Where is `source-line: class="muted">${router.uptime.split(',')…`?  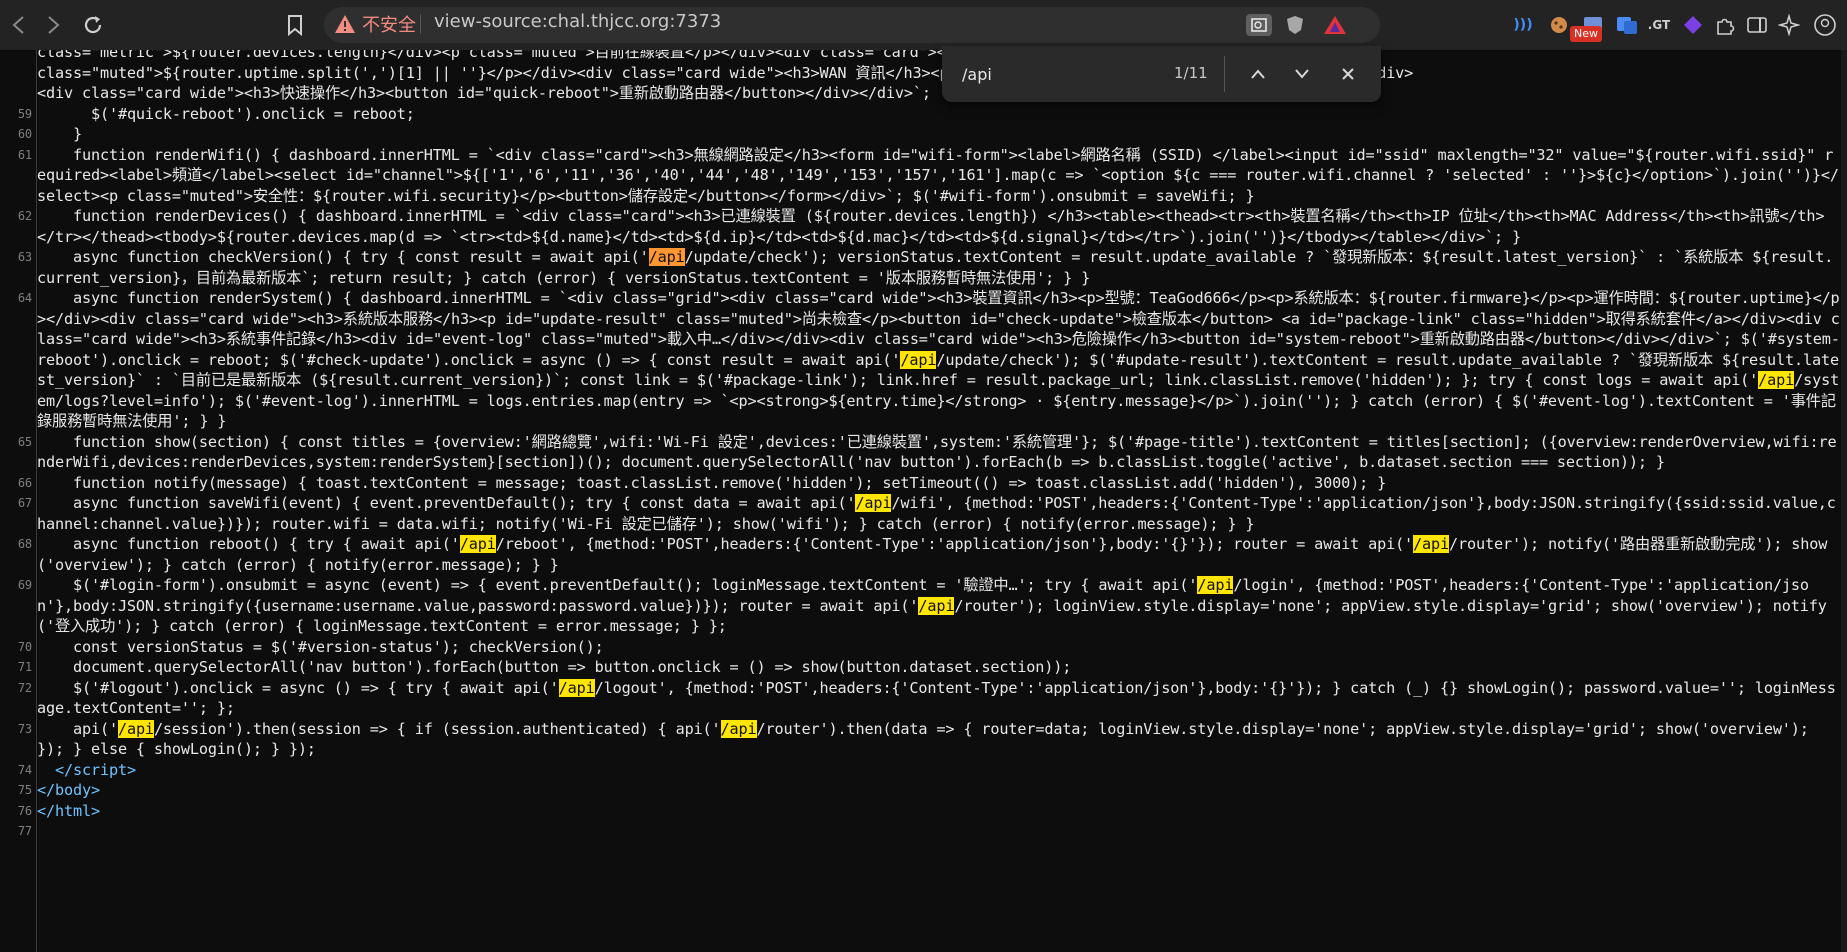 source-line: class="muted">${router.uptime.split(',')… is located at coordinates (939, 73).